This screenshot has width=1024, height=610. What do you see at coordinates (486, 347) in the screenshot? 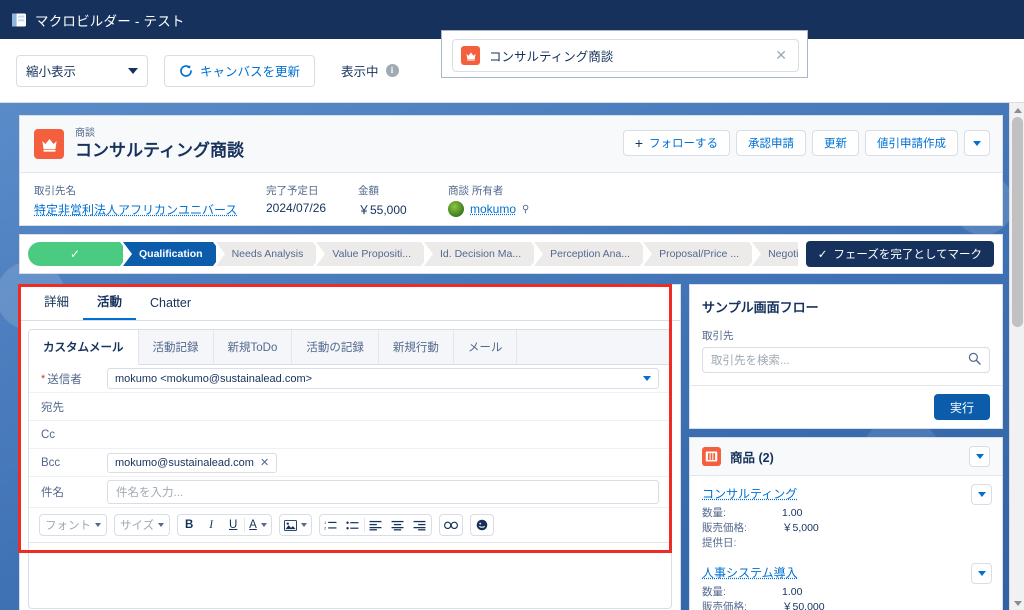
I see `composer-tab-email: メール` at bounding box center [486, 347].